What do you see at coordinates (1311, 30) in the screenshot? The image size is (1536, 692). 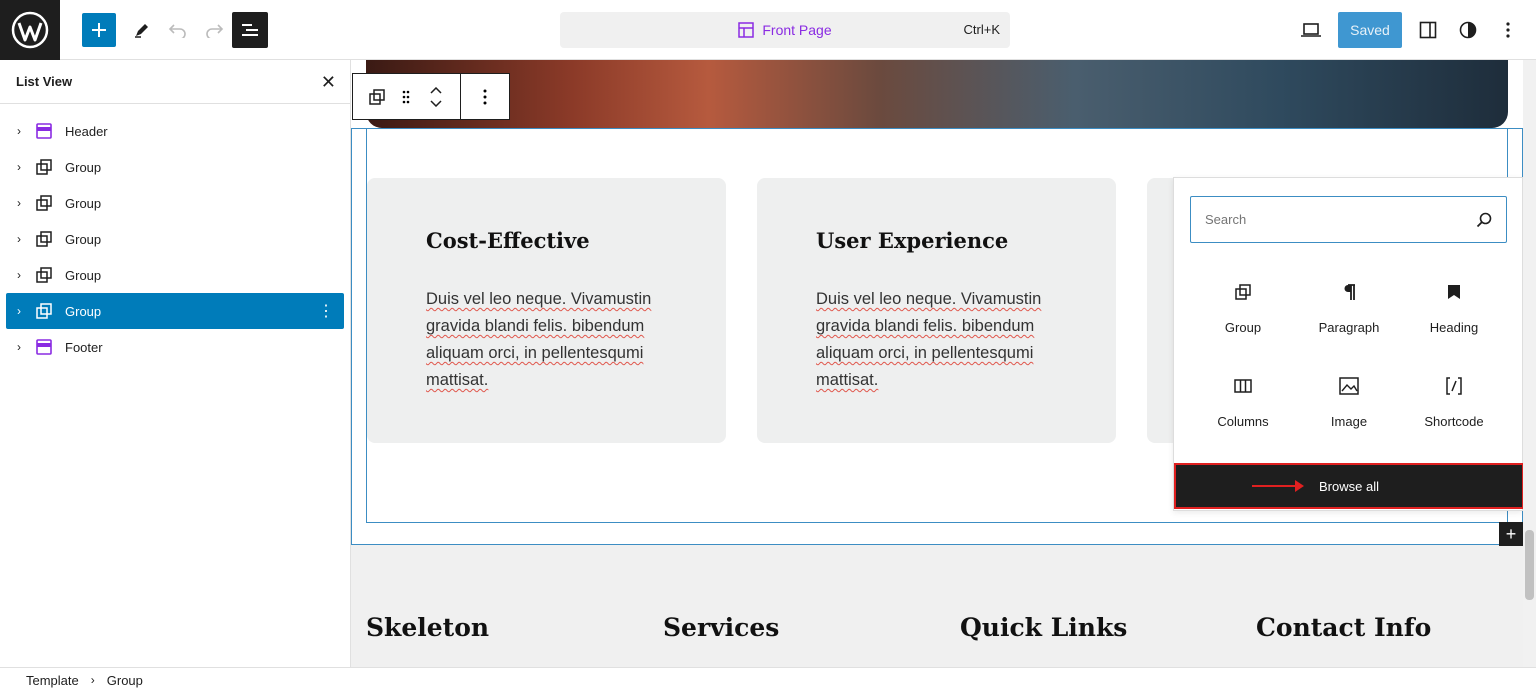 I see `device-preview-icon` at bounding box center [1311, 30].